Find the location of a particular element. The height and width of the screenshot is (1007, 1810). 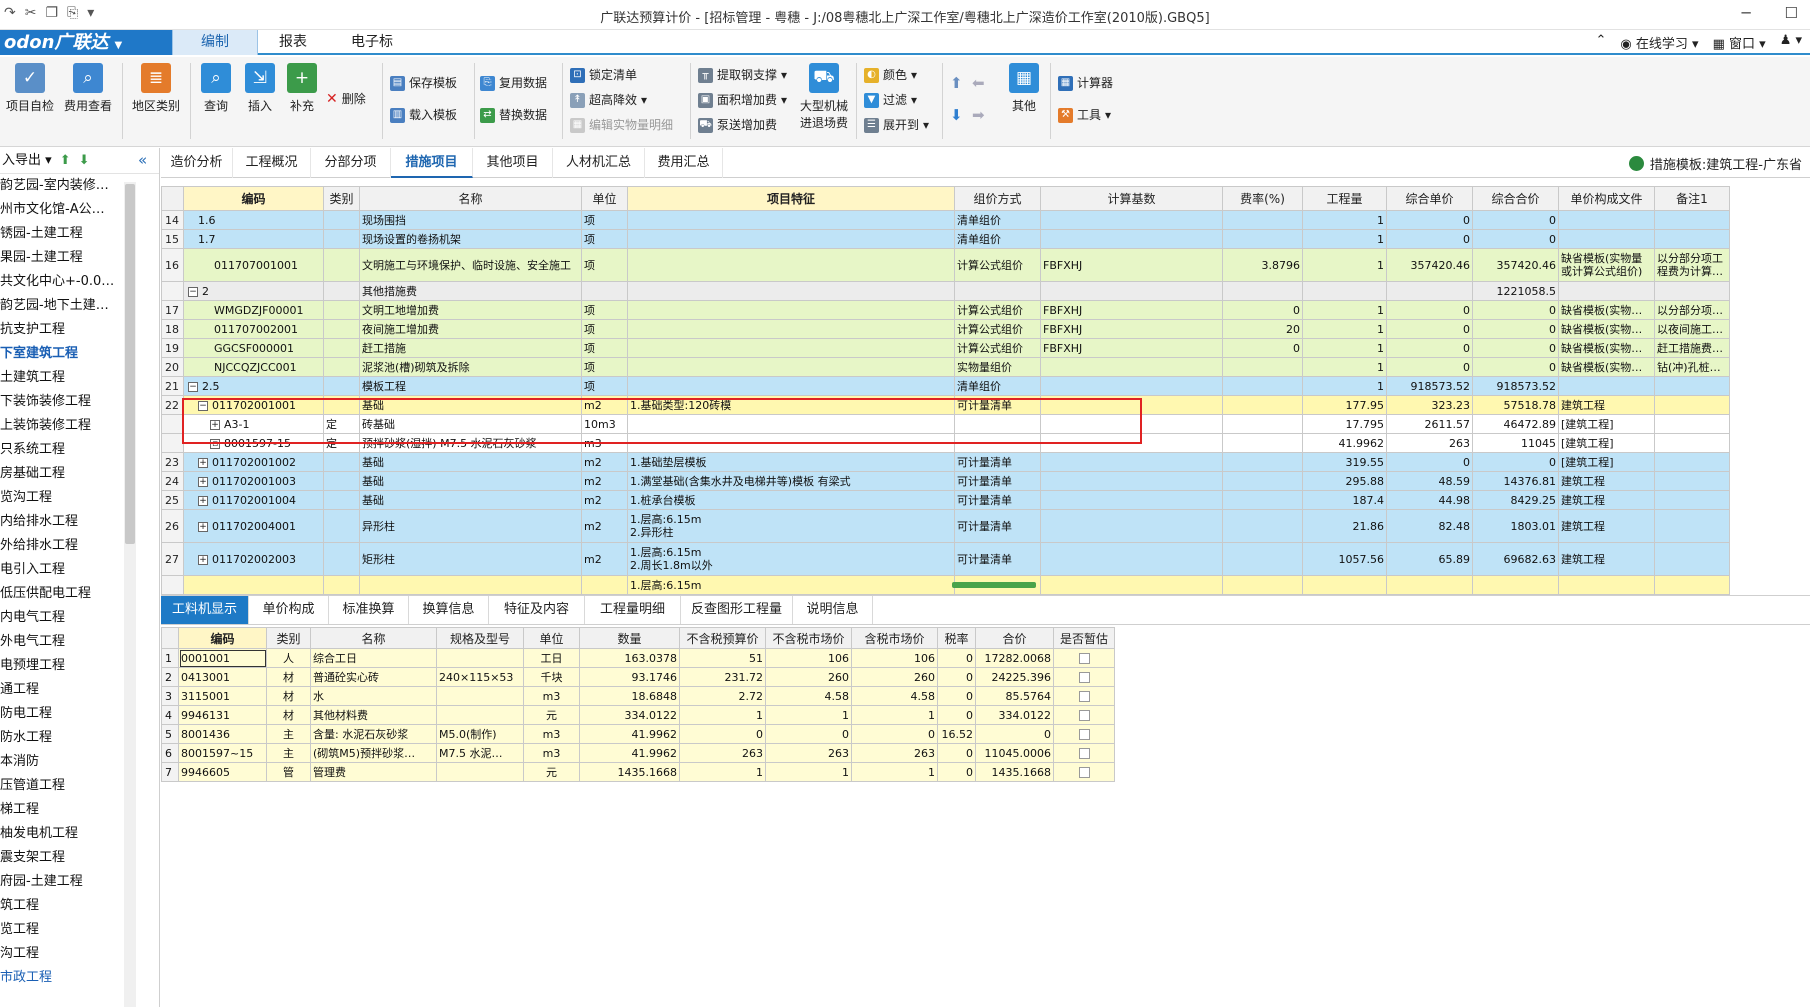

table-cell: 现场设置的卷扬机架 is located at coordinates (470, 239).